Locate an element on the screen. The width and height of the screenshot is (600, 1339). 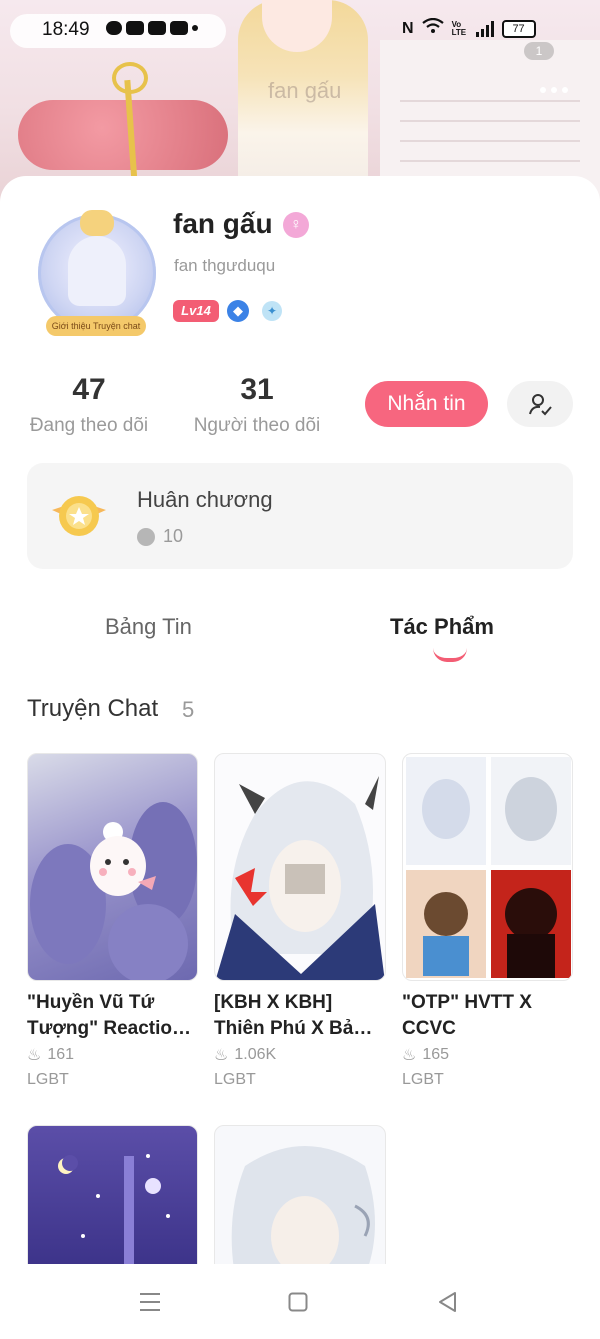
section-count: 5 is located at coordinates (188, 709).